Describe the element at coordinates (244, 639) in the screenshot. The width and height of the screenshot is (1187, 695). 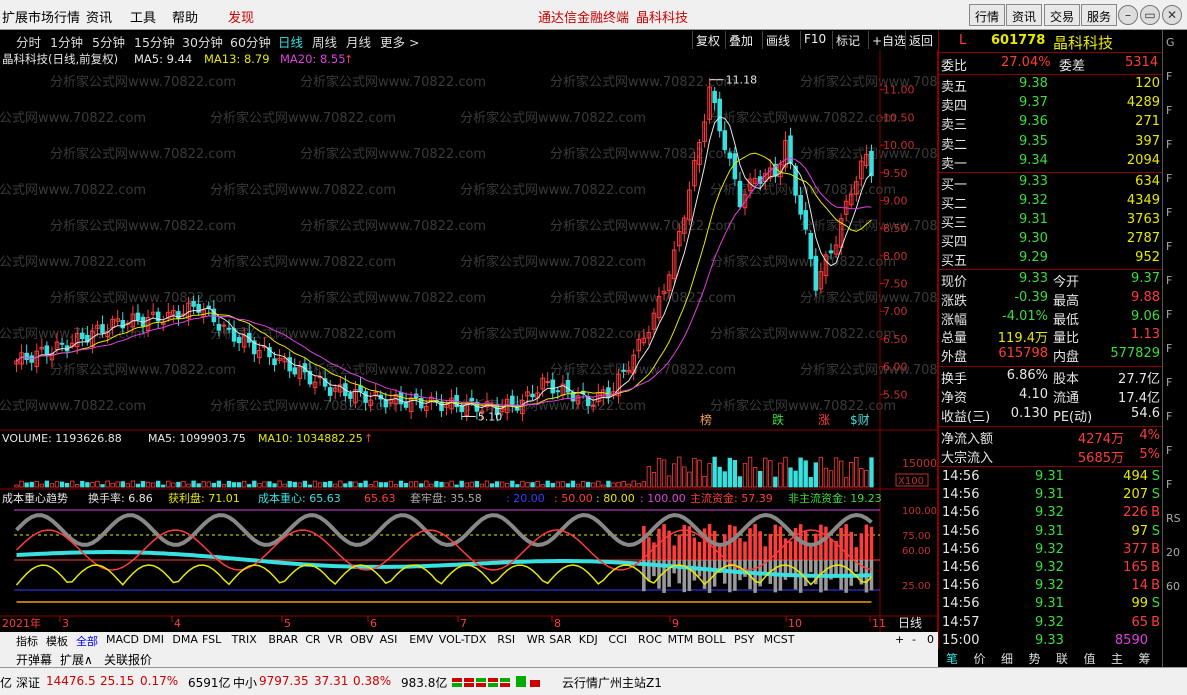
I see `indicator-tab-trix: TRIX` at that location.